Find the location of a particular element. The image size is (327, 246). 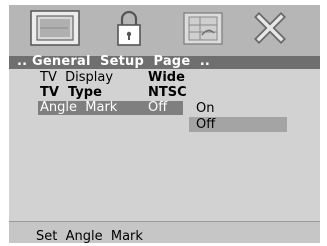

lock-icon is located at coordinates (129, 28).